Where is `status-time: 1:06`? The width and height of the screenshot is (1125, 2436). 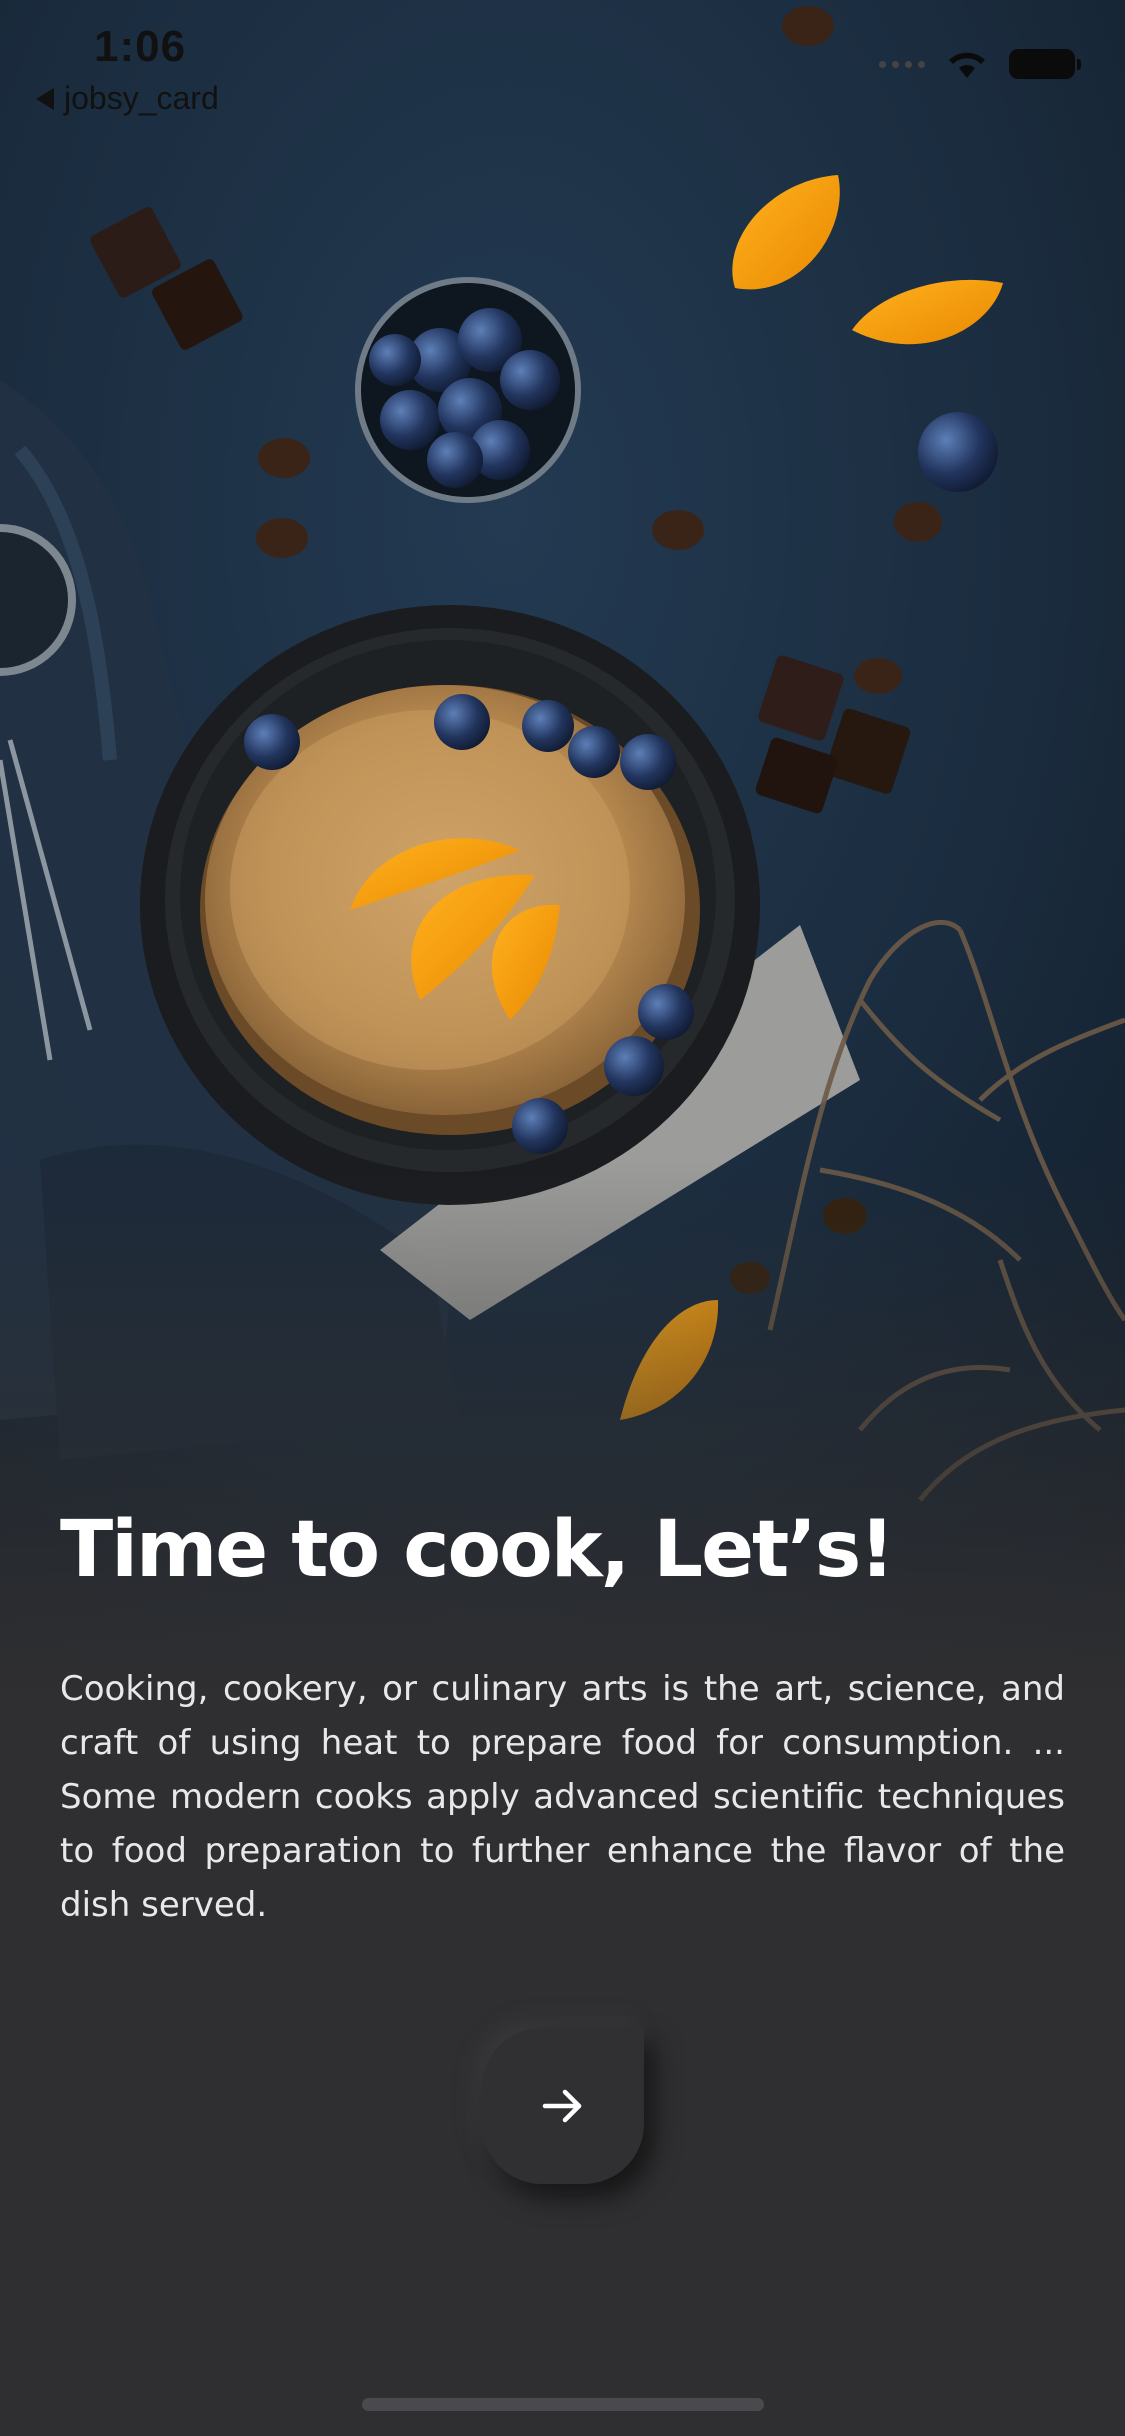 status-time: 1:06 is located at coordinates (140, 46).